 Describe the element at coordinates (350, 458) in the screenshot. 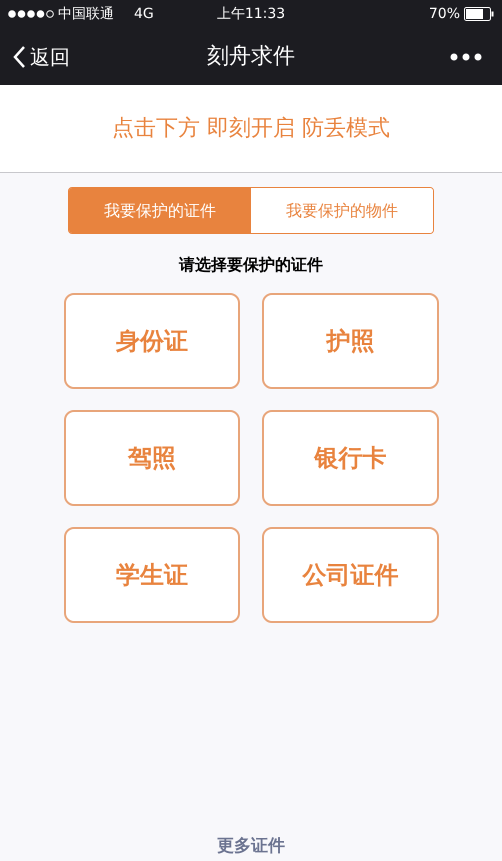

I see `document-option: 银行卡` at that location.